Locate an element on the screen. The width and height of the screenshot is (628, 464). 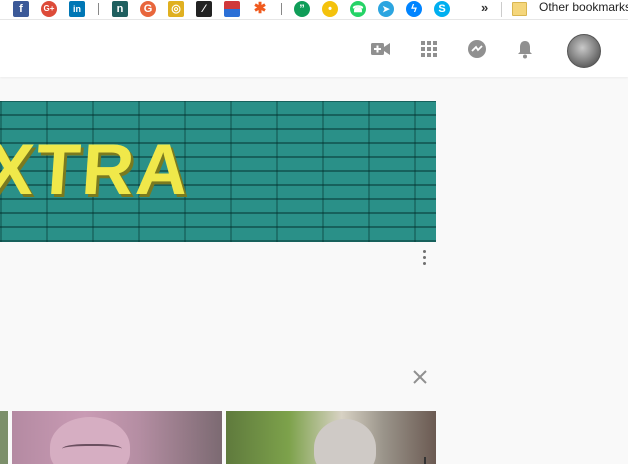
create-video-icon is located at coordinates (381, 49).